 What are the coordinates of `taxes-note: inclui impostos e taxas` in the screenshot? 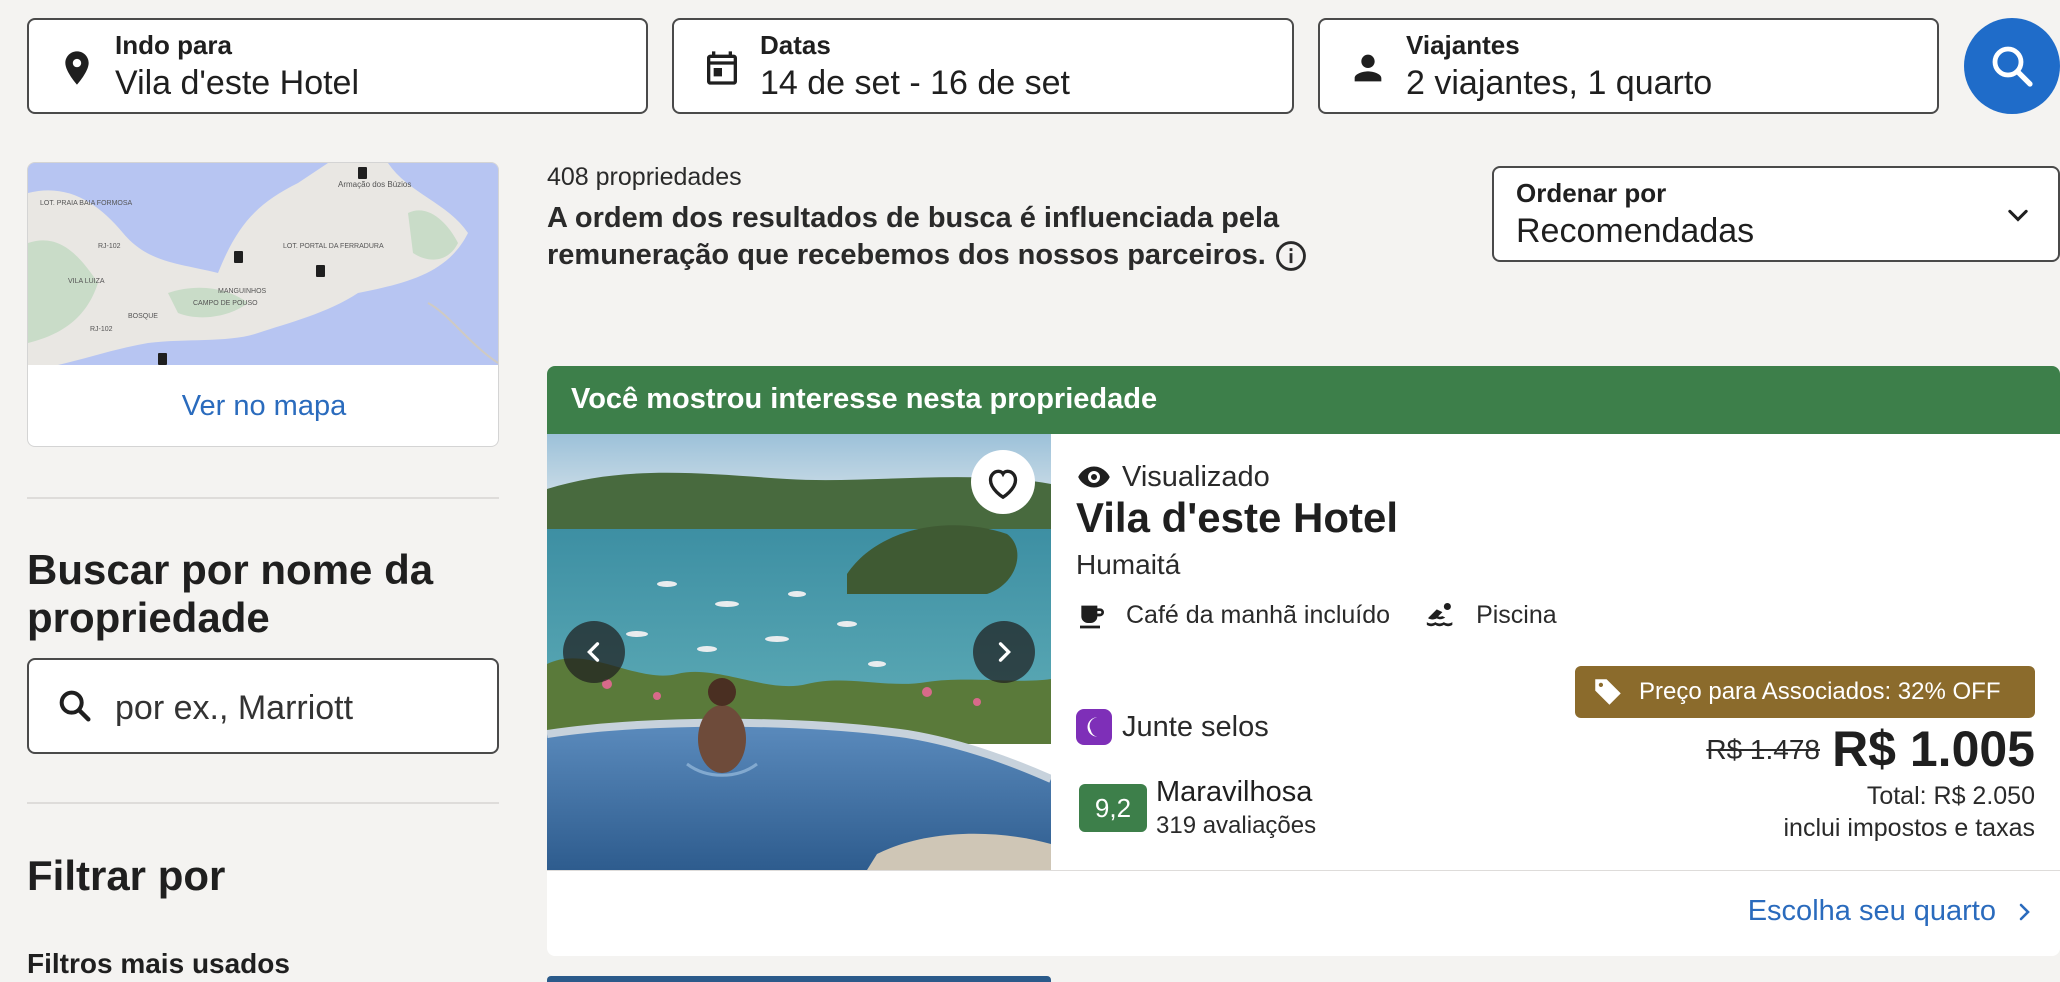 It's located at (1909, 828).